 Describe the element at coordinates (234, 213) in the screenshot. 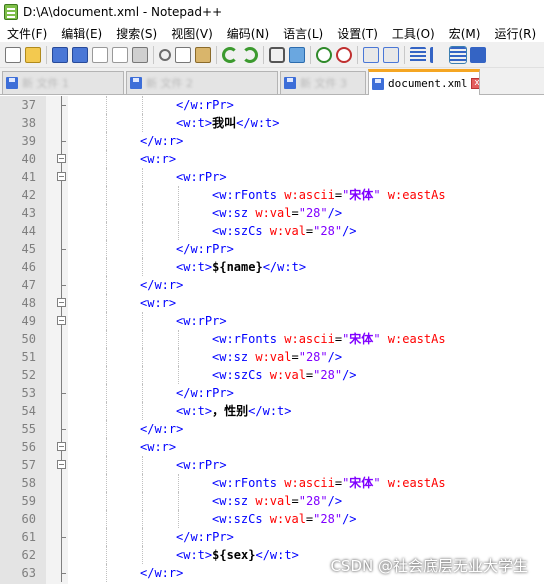

I see `token: <w:sz` at that location.